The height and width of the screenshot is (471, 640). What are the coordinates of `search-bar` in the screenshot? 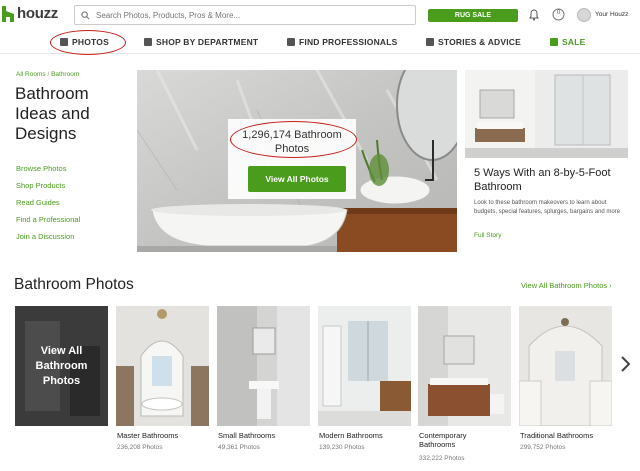 It's located at (245, 15).